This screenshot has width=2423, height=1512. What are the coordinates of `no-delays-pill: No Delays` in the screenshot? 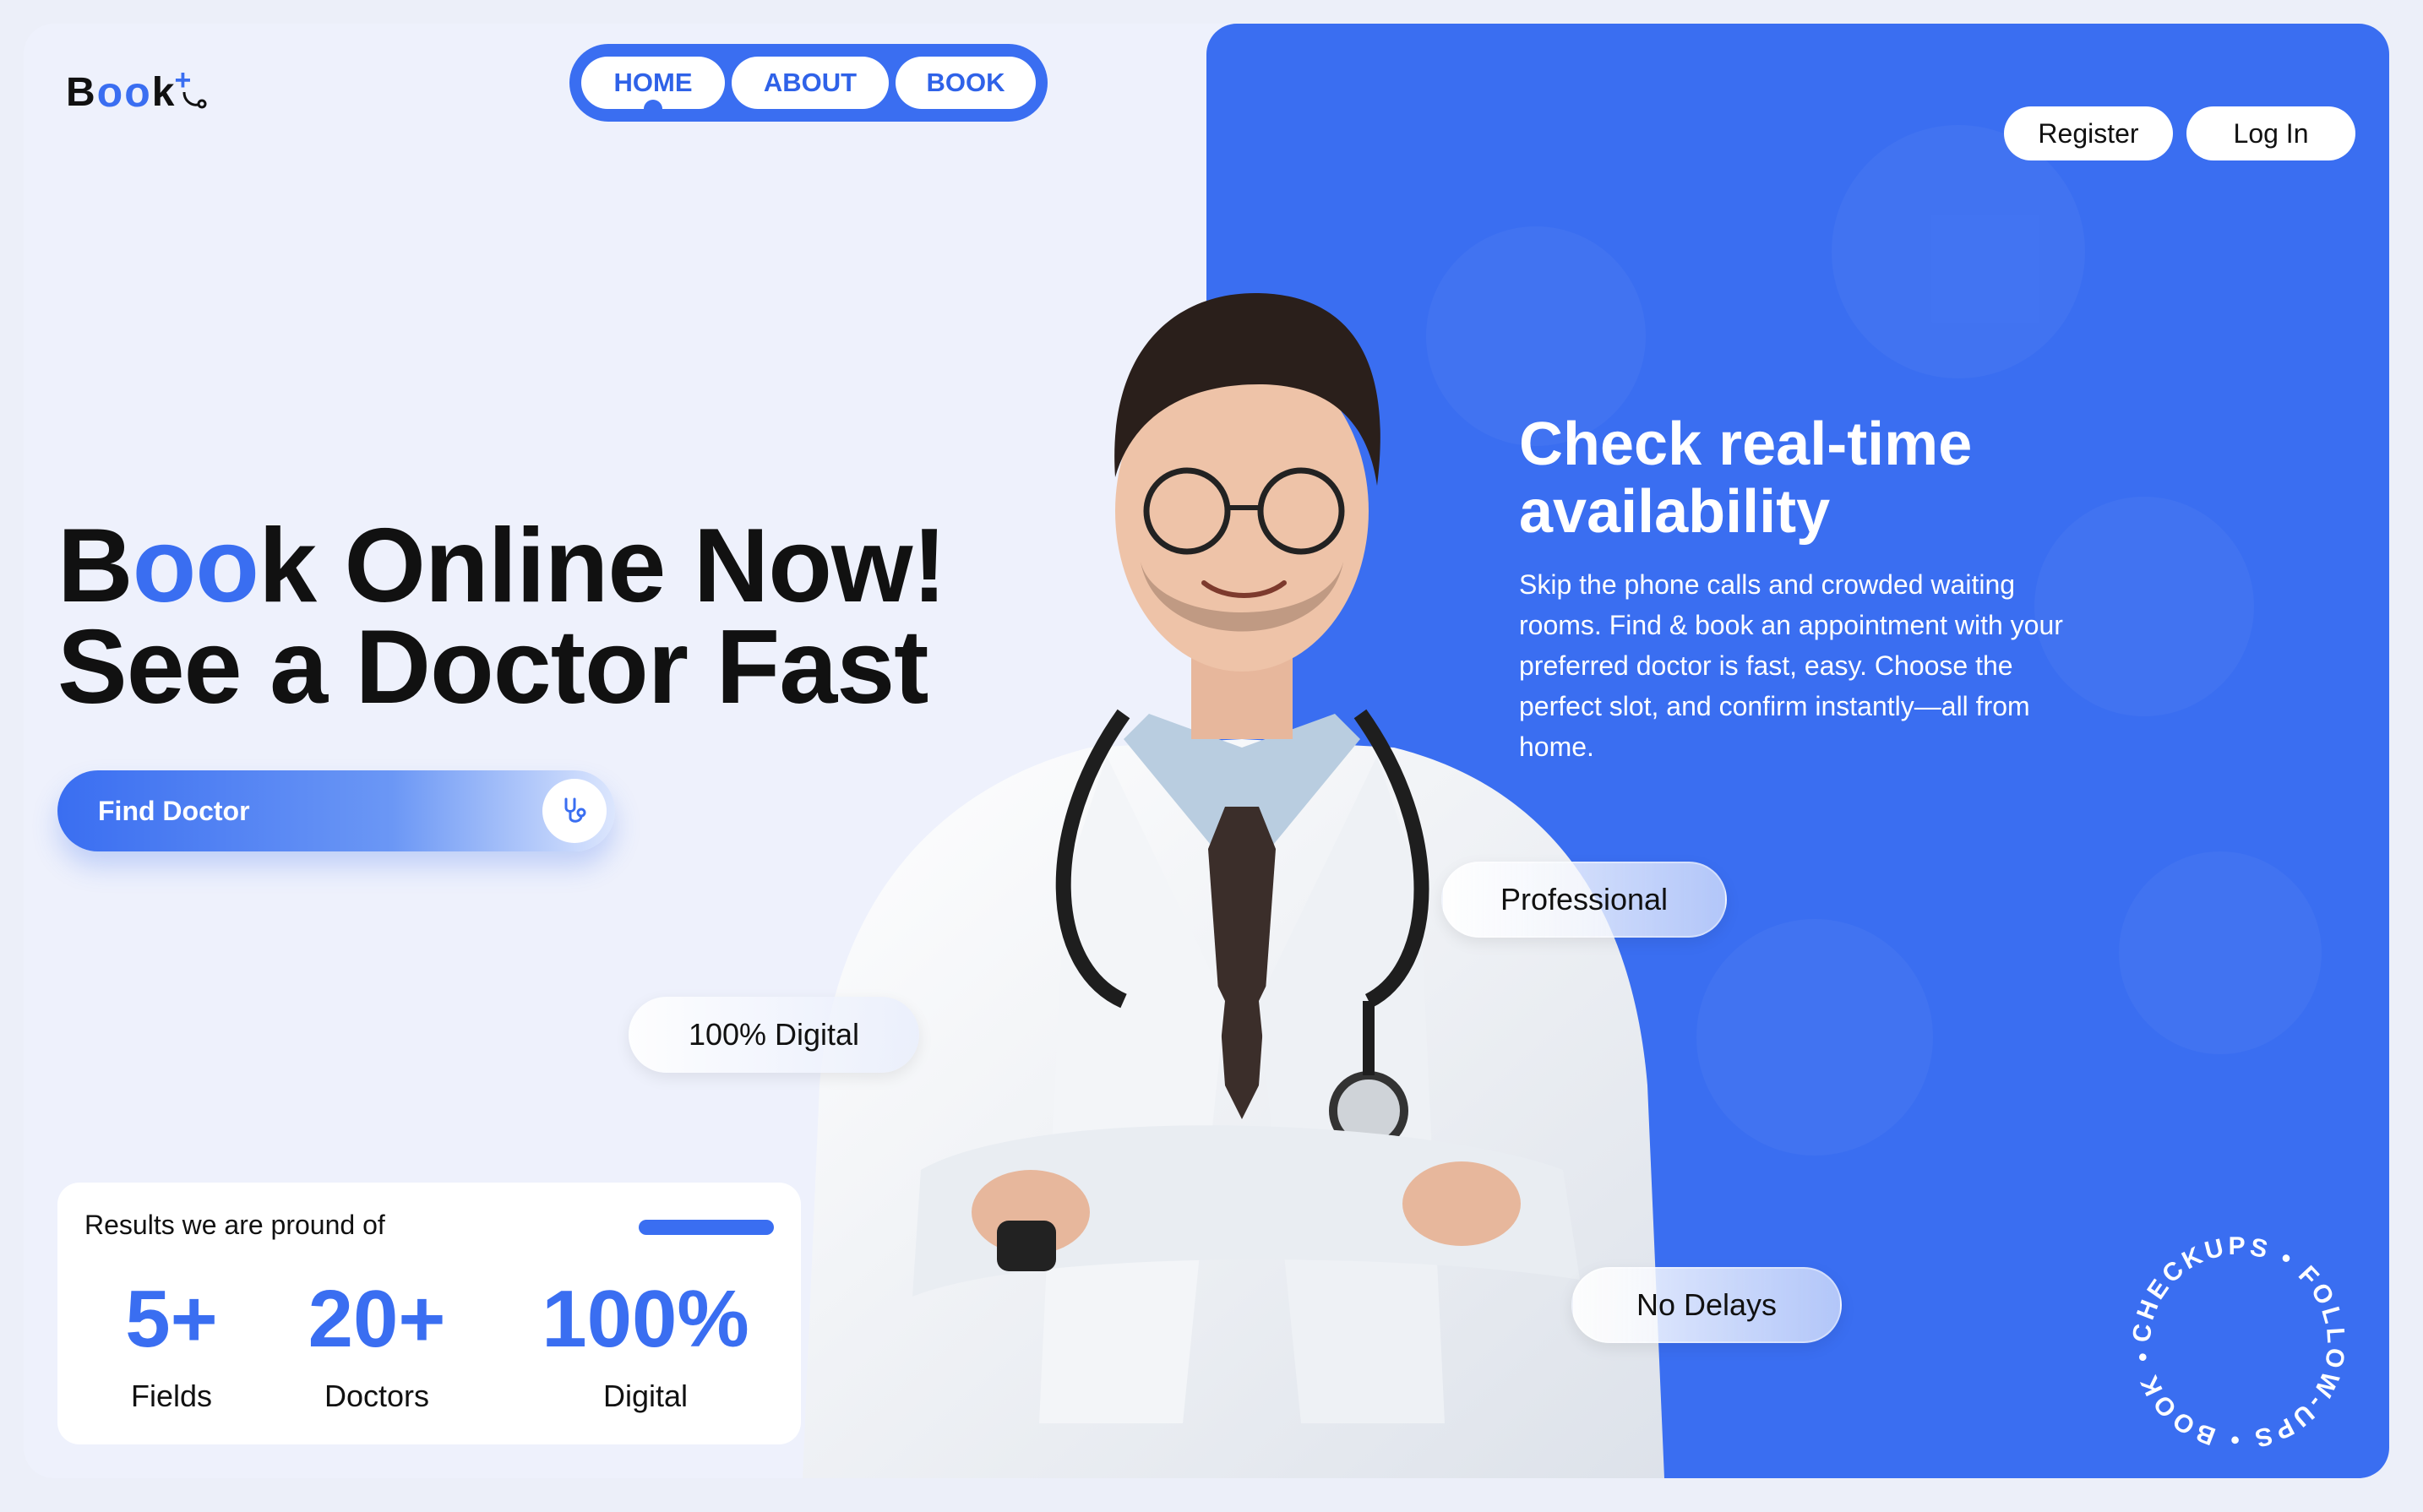 It's located at (1706, 1305).